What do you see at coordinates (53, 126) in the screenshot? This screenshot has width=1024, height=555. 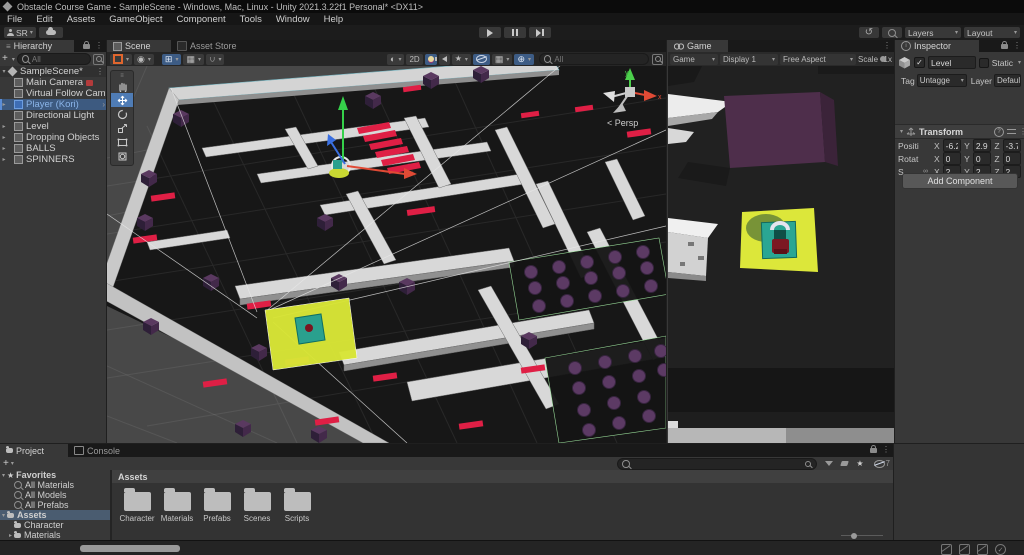 I see `hierarchy-item: ▸ Level` at bounding box center [53, 126].